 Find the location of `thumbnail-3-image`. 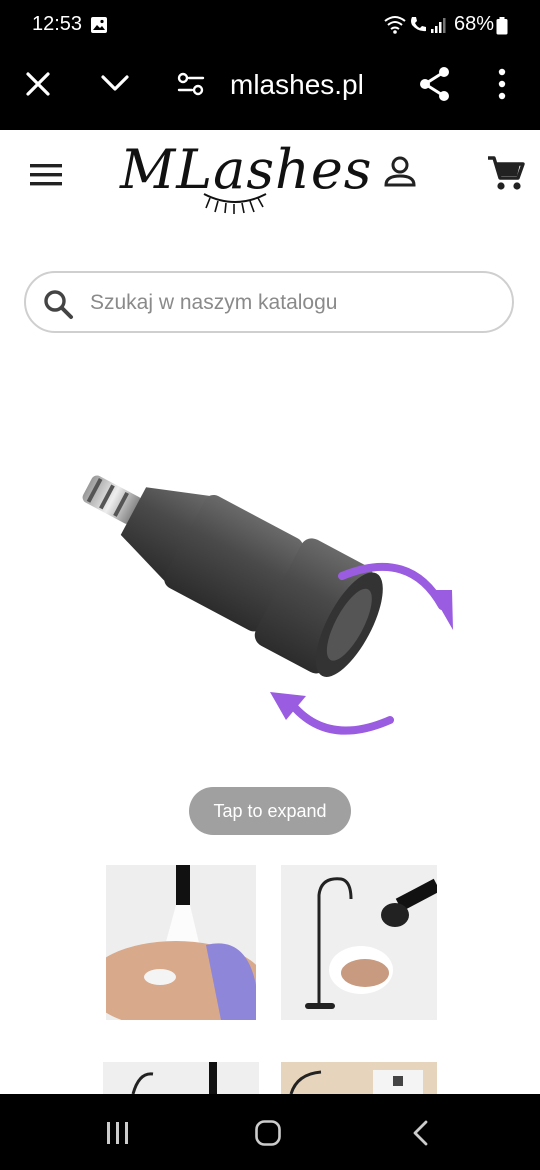

thumbnail-3-image is located at coordinates (181, 1078).